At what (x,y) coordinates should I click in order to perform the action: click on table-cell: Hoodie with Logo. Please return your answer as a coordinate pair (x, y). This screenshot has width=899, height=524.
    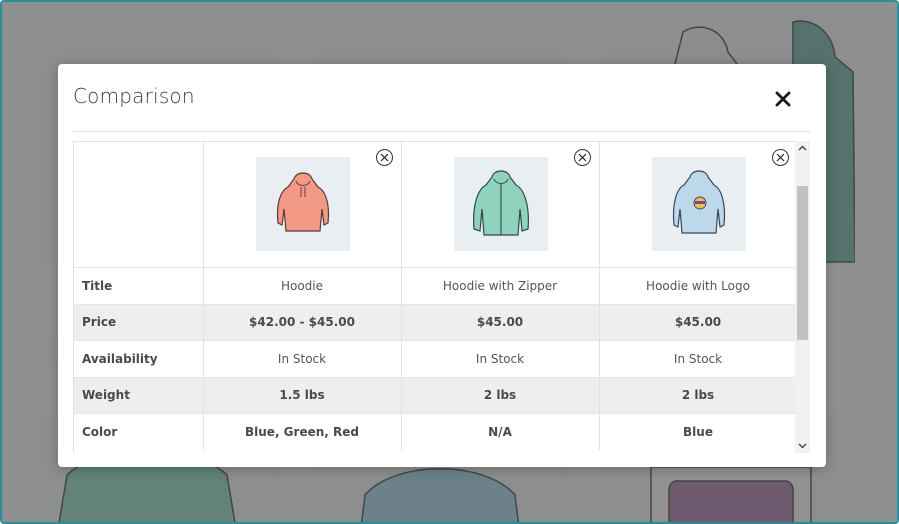
    Looking at the image, I should click on (697, 285).